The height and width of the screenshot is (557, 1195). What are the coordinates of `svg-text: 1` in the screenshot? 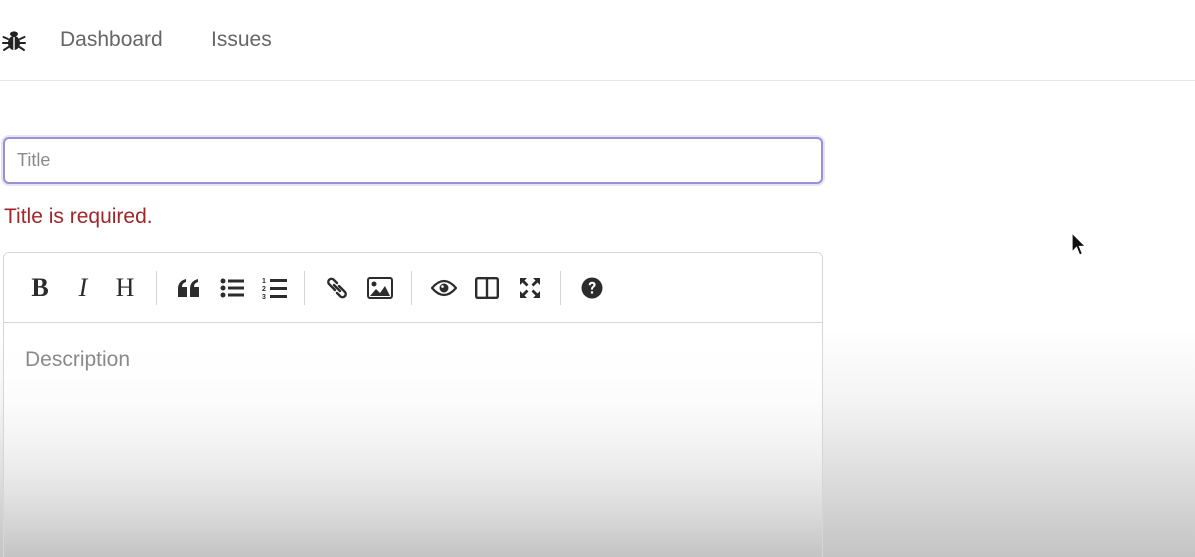 It's located at (264, 281).